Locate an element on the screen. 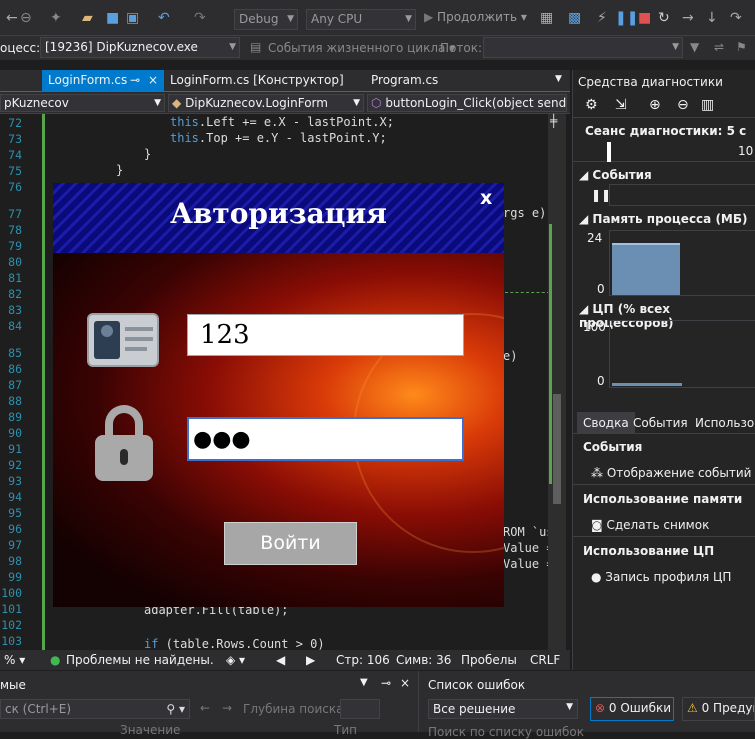 The height and width of the screenshot is (739, 755). toggle-icon: ⇌ is located at coordinates (719, 47).